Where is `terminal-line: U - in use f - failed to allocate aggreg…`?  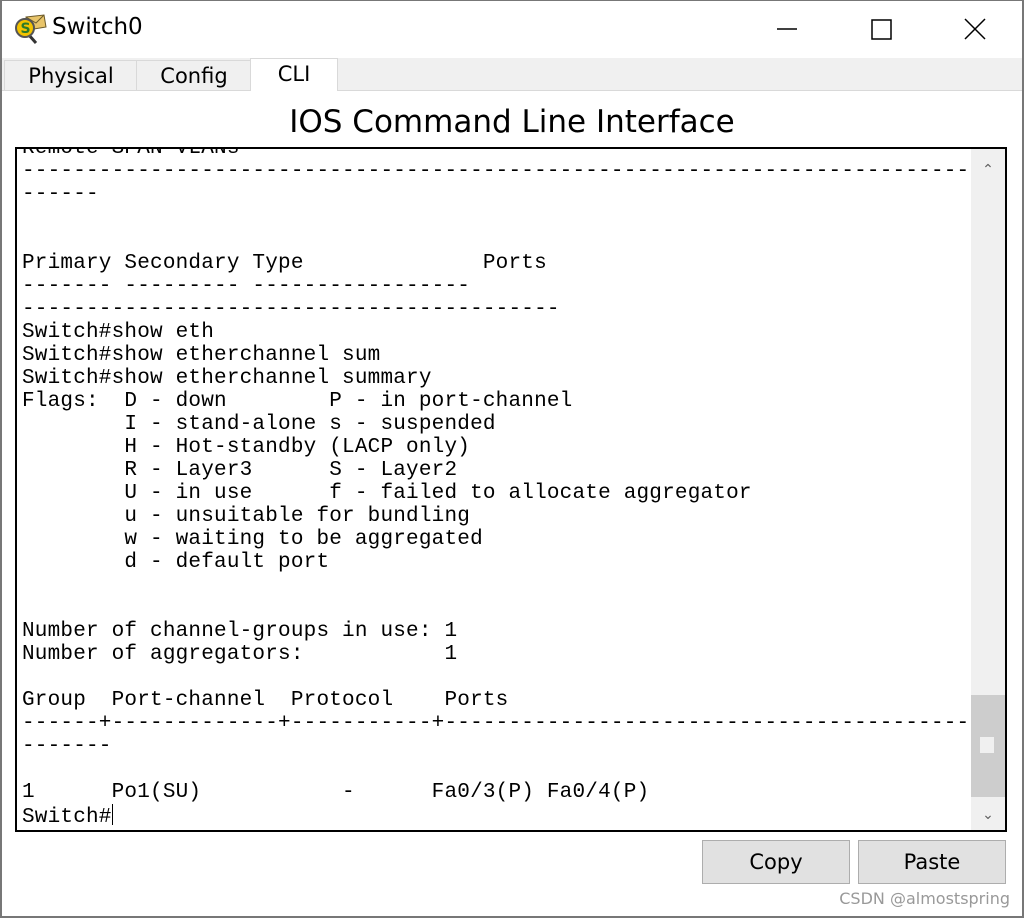 terminal-line: U - in use f - failed to allocate aggreg… is located at coordinates (387, 493).